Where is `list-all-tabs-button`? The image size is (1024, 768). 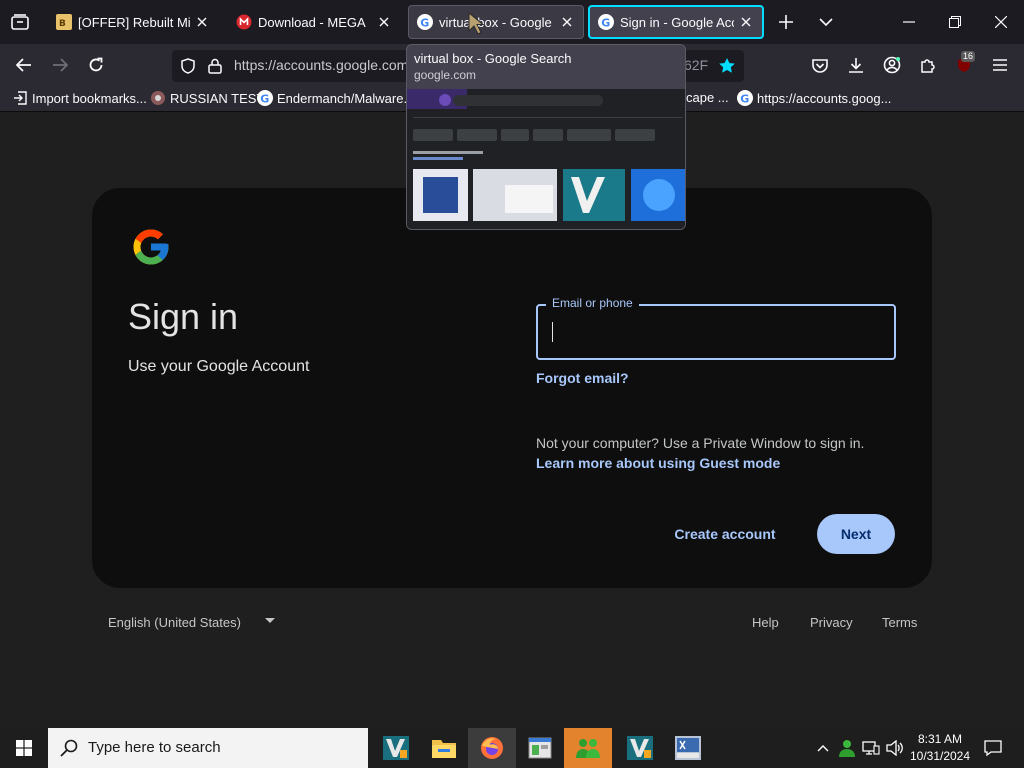
list-all-tabs-button is located at coordinates (826, 22).